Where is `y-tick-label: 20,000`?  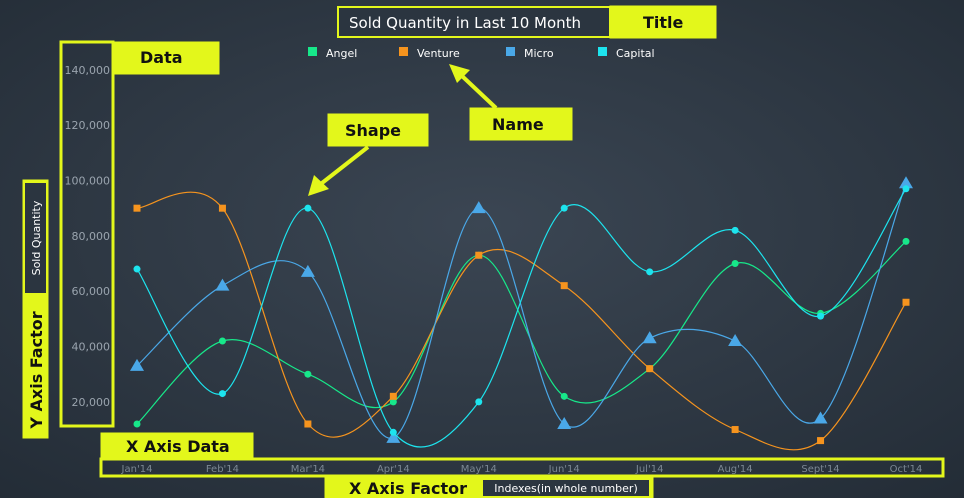
y-tick-label: 20,000 is located at coordinates (91, 402).